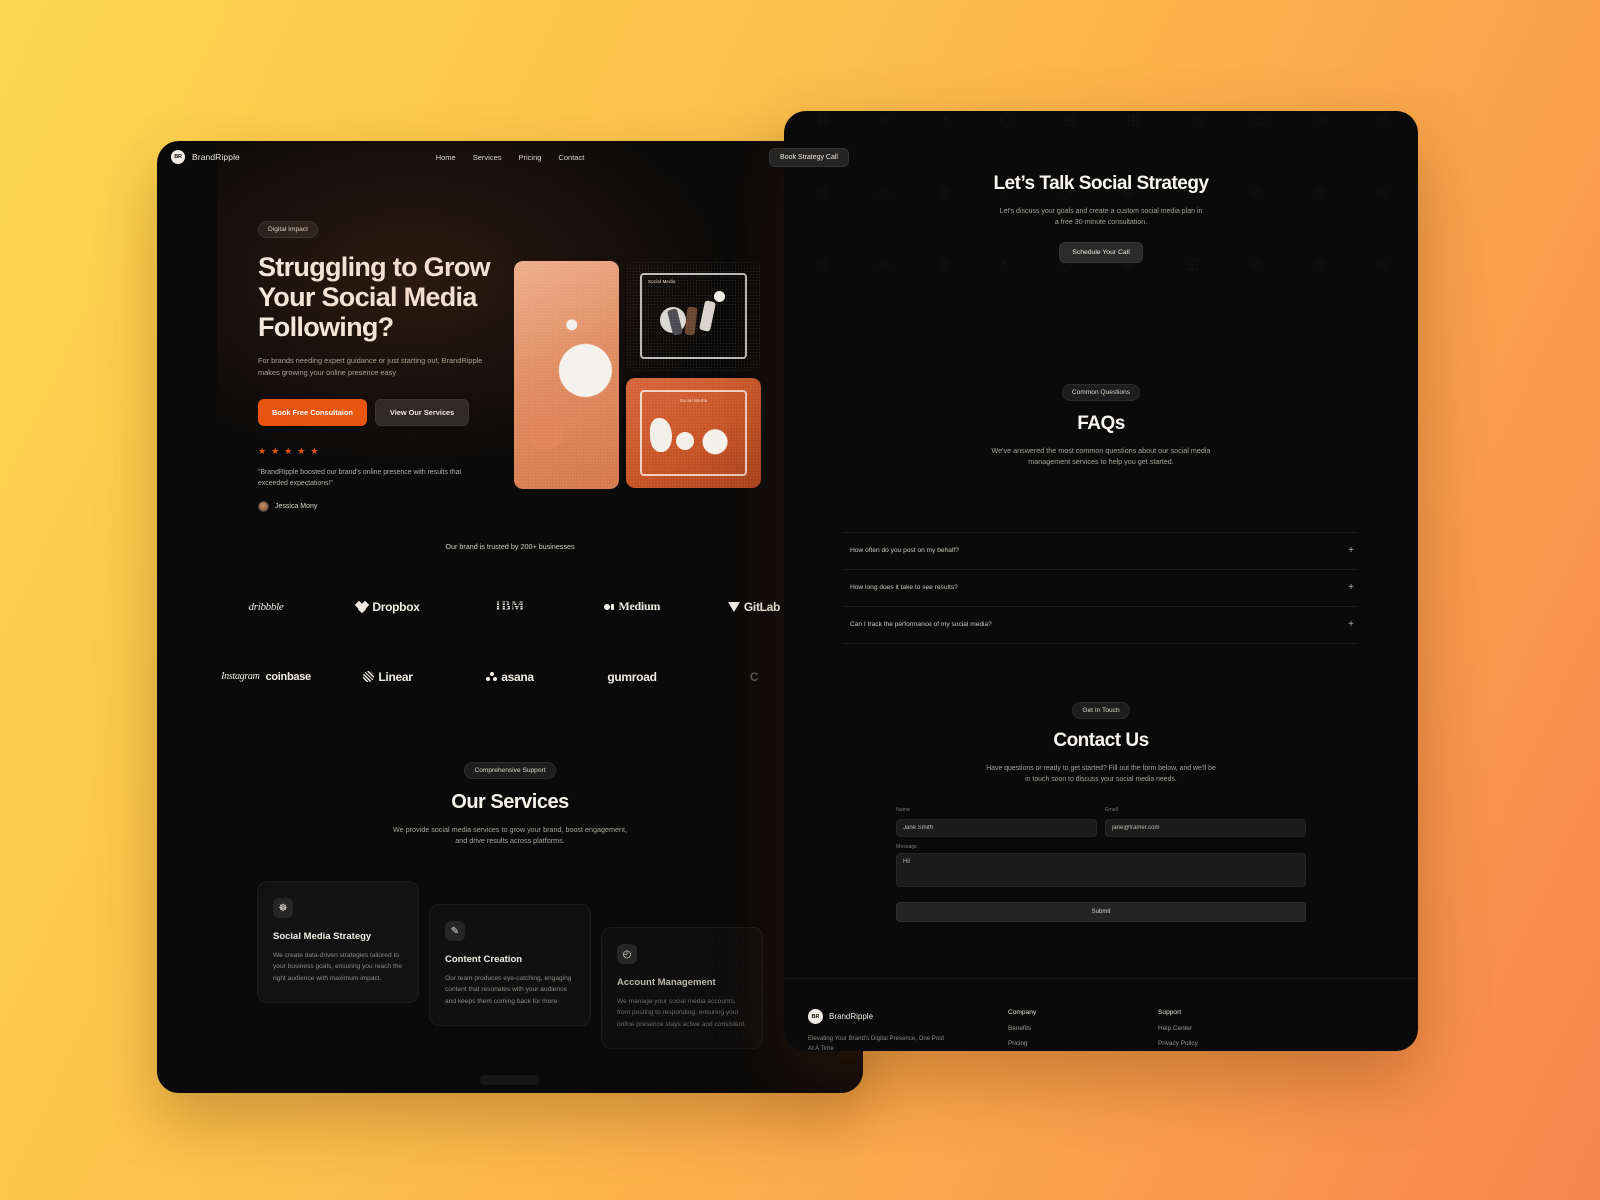 This screenshot has height=1200, width=1600. I want to click on footer-link-help-center: Help Center, so click(1233, 1028).